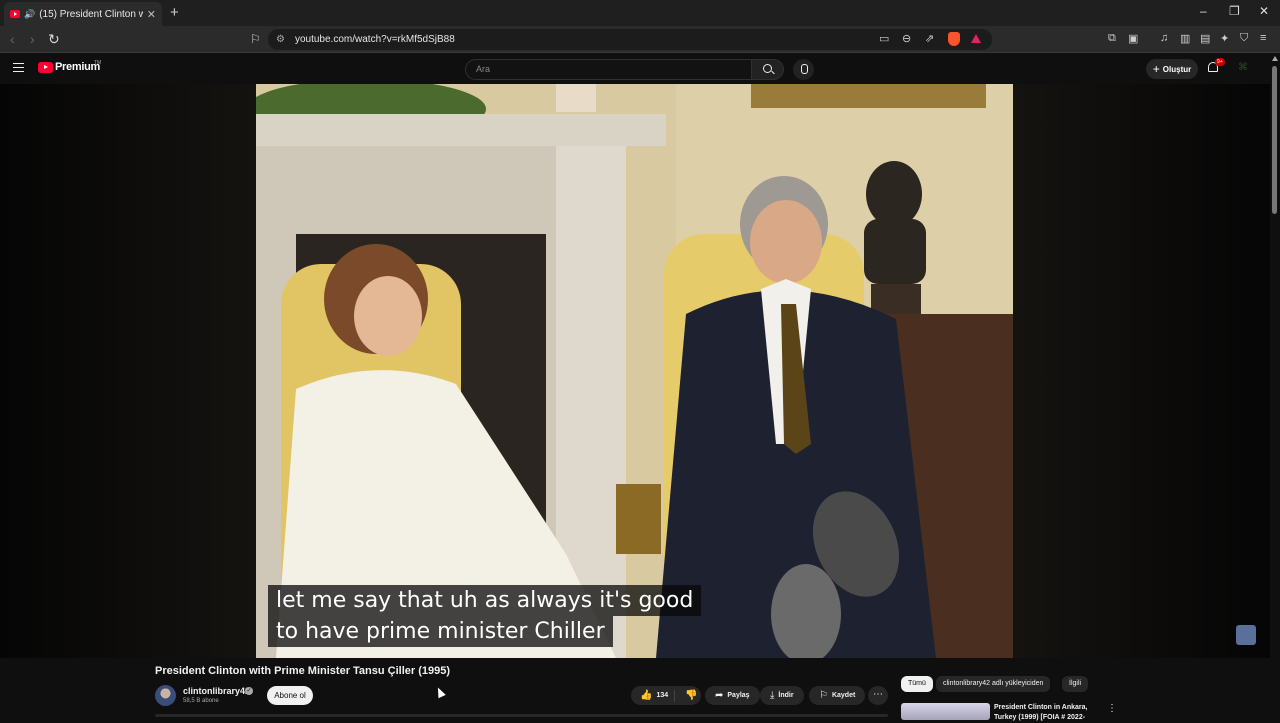 This screenshot has height=723, width=1280. Describe the element at coordinates (976, 38) in the screenshot. I see `brave-rewards-icon` at that location.